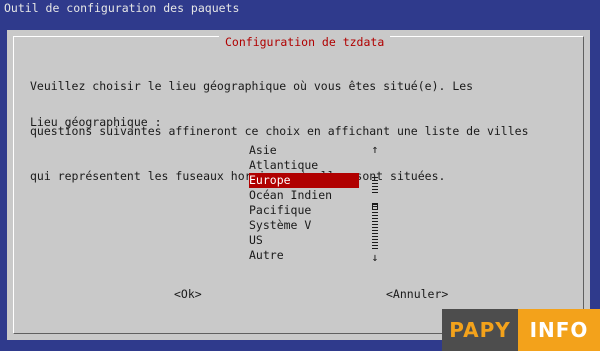  I want to click on geographic-area-label: Lieu géographique :, so click(96, 122).